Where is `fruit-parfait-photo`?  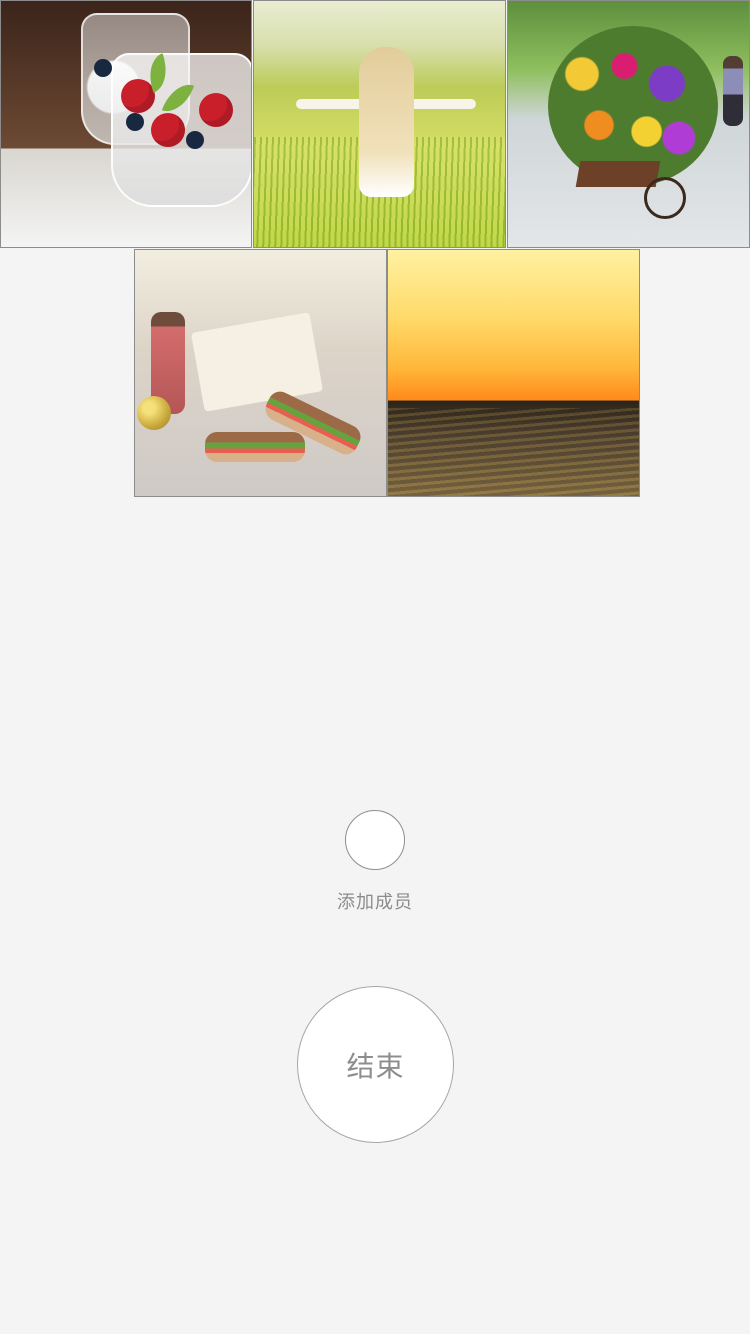
fruit-parfait-photo is located at coordinates (126, 124).